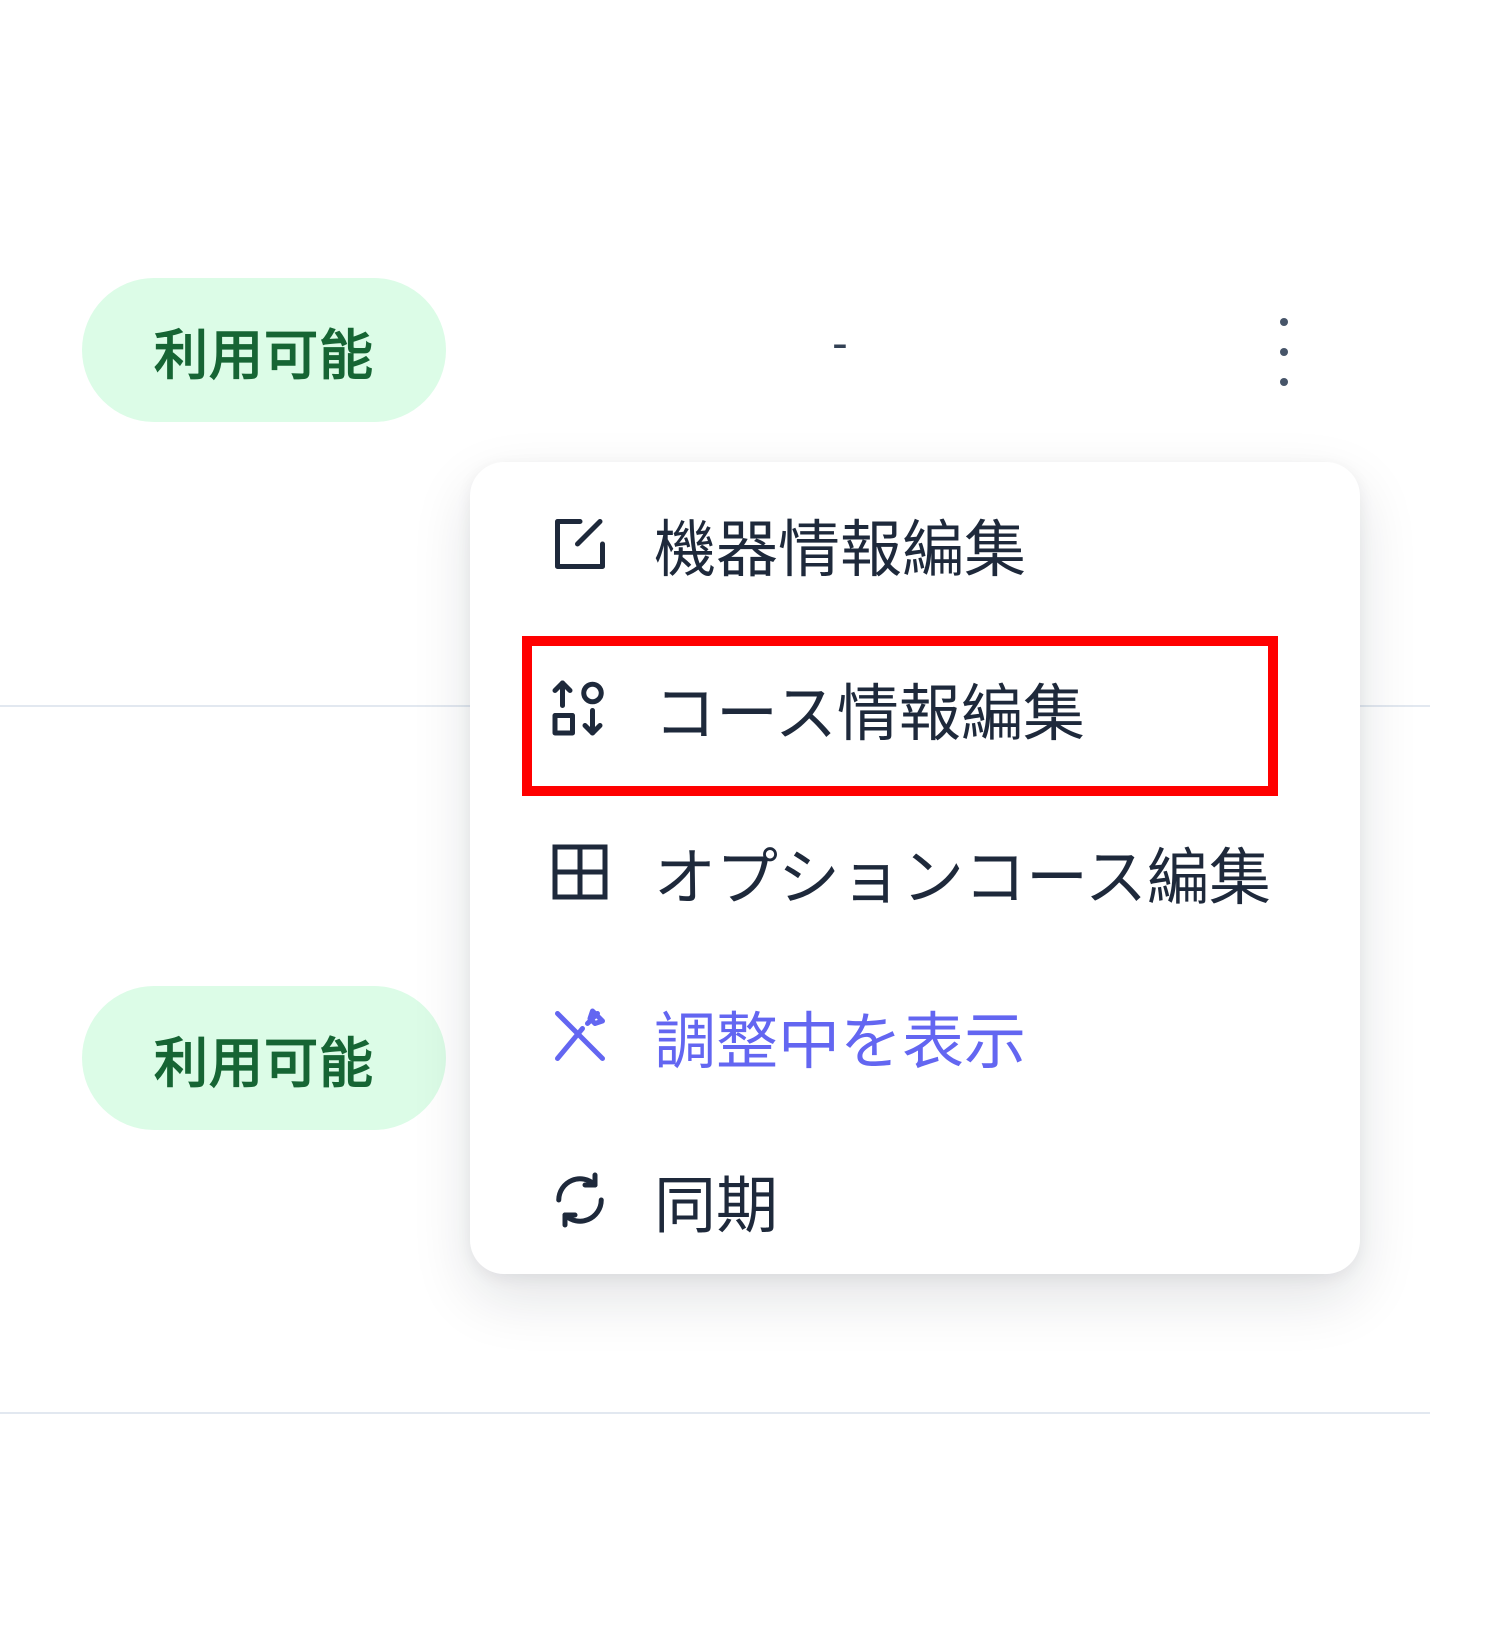 This screenshot has width=1489, height=1627. I want to click on menu-item-edit-device: 機器情報編集, so click(915, 544).